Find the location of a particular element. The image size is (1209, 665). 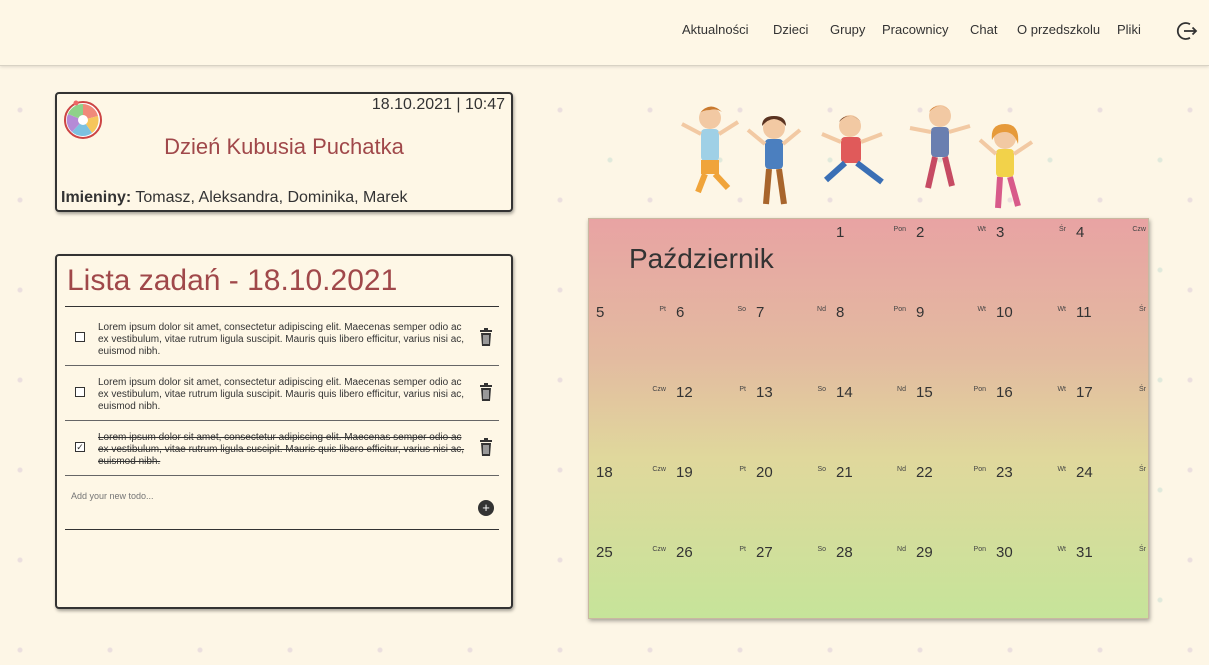

jumping-kids-illustration is located at coordinates (857, 157).